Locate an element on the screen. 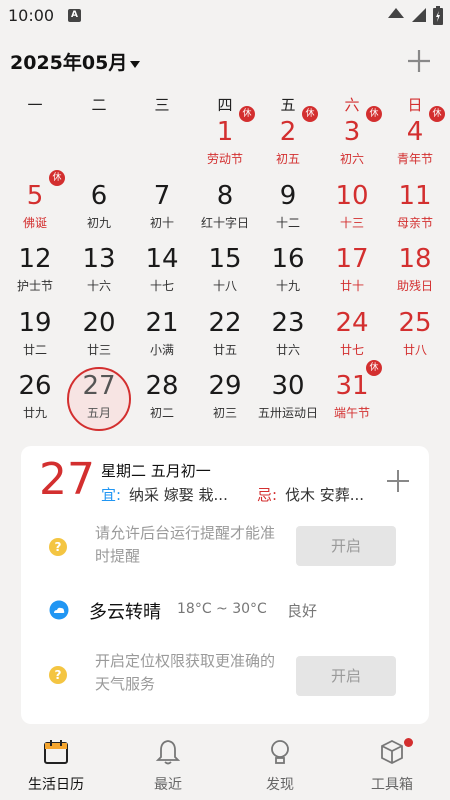 This screenshot has width=450, height=800. day-number: 6 is located at coordinates (99, 196).